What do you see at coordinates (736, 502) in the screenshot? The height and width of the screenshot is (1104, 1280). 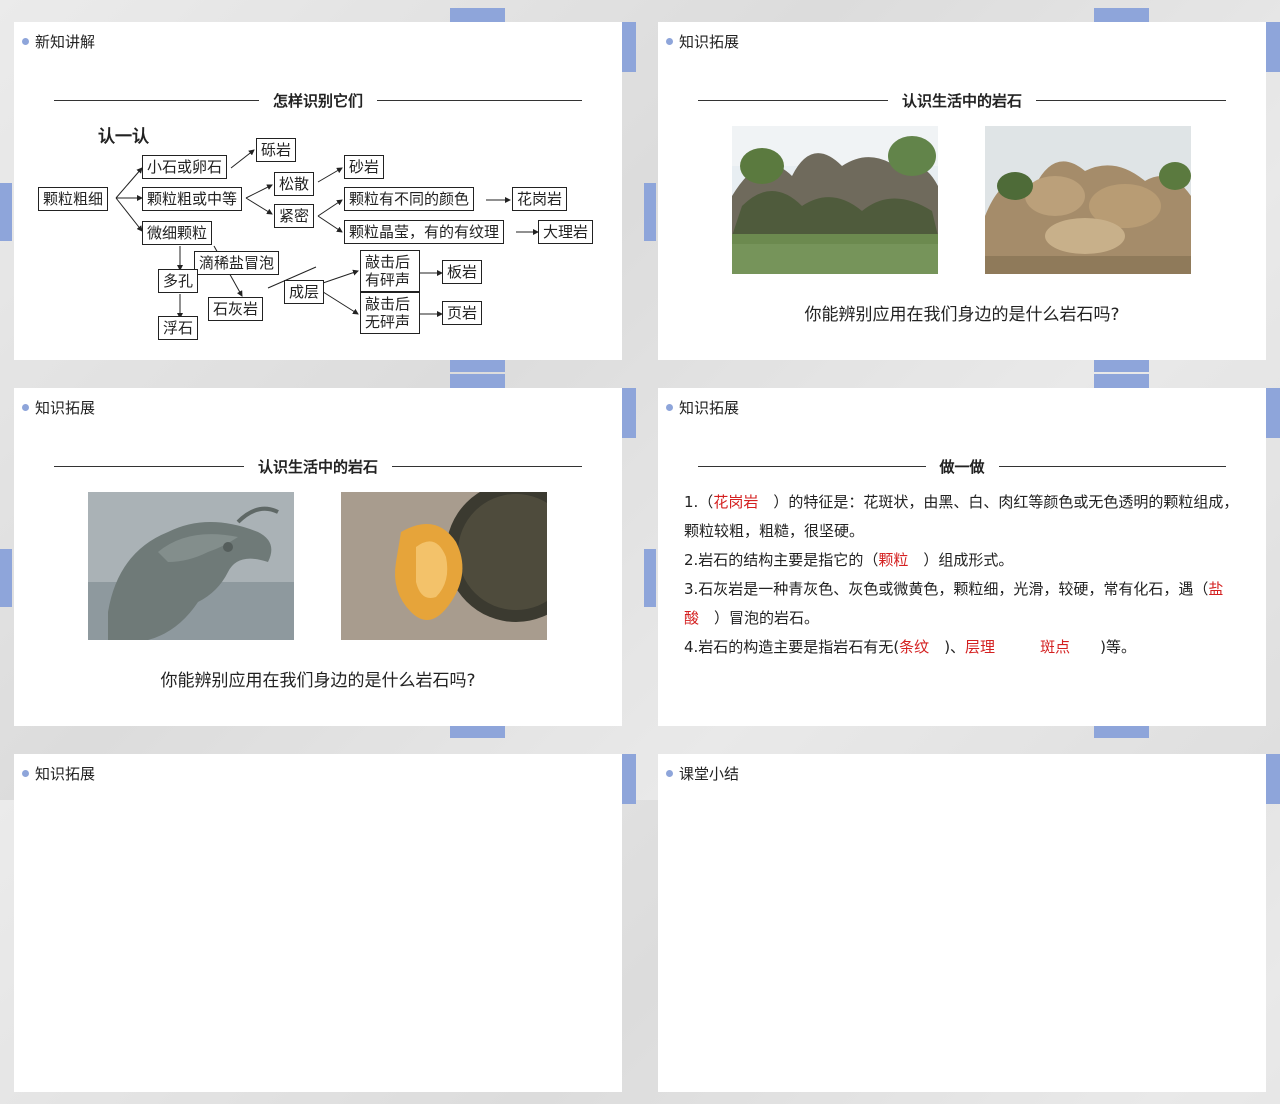 I see `answer-text: 花岗岩` at bounding box center [736, 502].